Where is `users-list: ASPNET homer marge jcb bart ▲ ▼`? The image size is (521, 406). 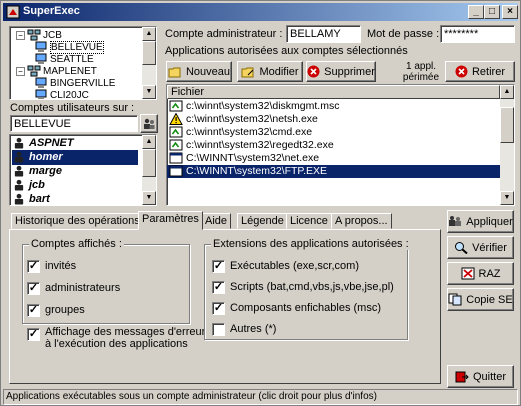 users-list: ASPNET homer marge jcb bart ▲ ▼ is located at coordinates (83, 170).